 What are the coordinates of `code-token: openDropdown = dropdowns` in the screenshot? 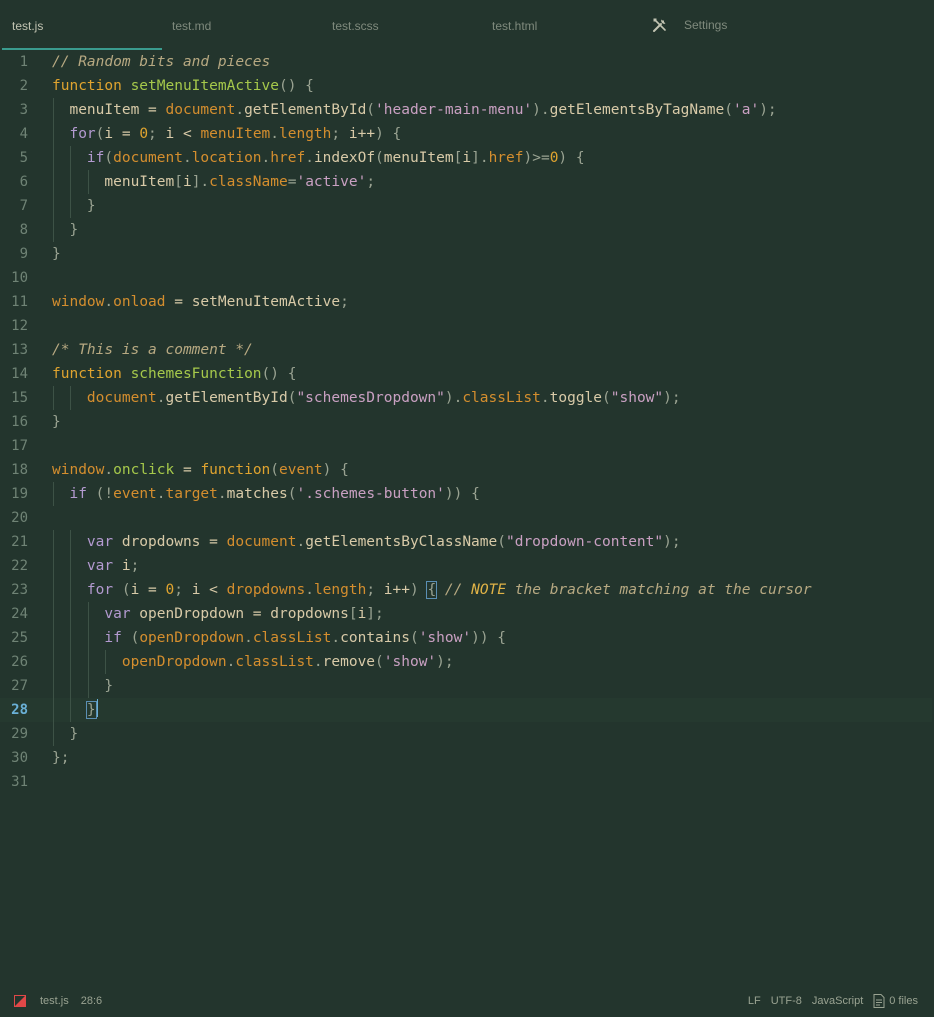 It's located at (239, 614).